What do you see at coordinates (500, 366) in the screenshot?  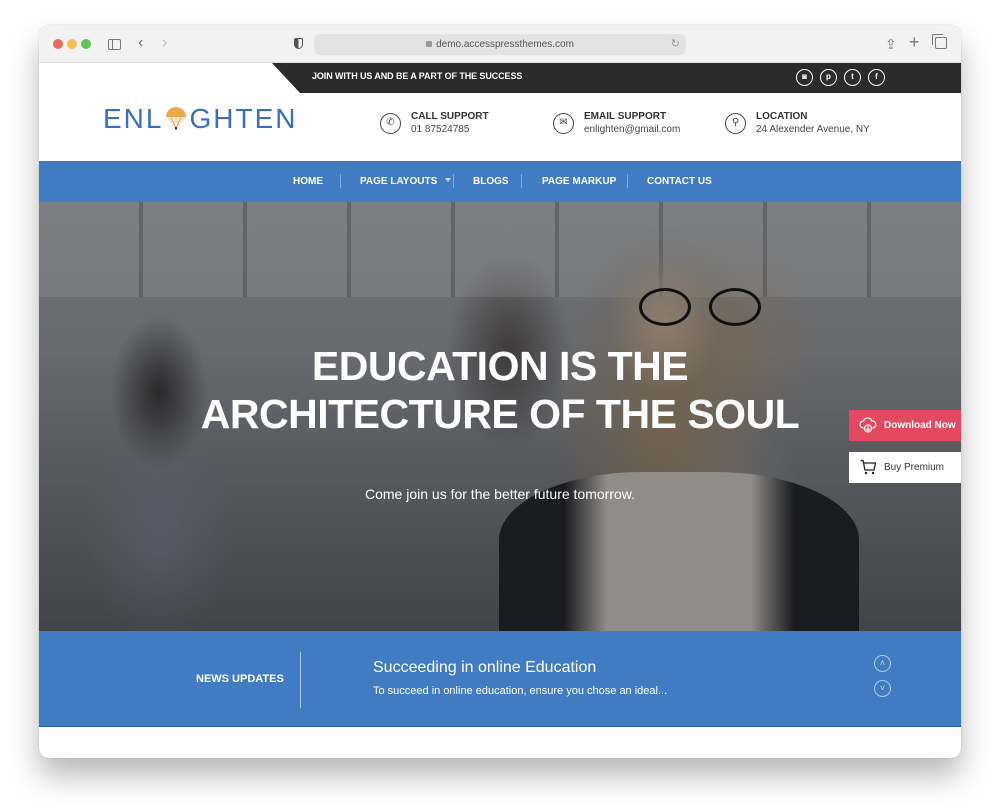 I see `hero-title-line-1: EDUCATION IS THE` at bounding box center [500, 366].